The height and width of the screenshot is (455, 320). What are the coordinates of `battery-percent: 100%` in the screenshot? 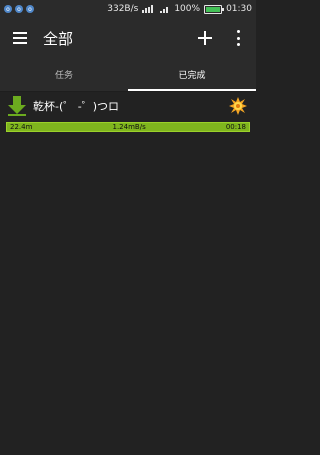 It's located at (187, 9).